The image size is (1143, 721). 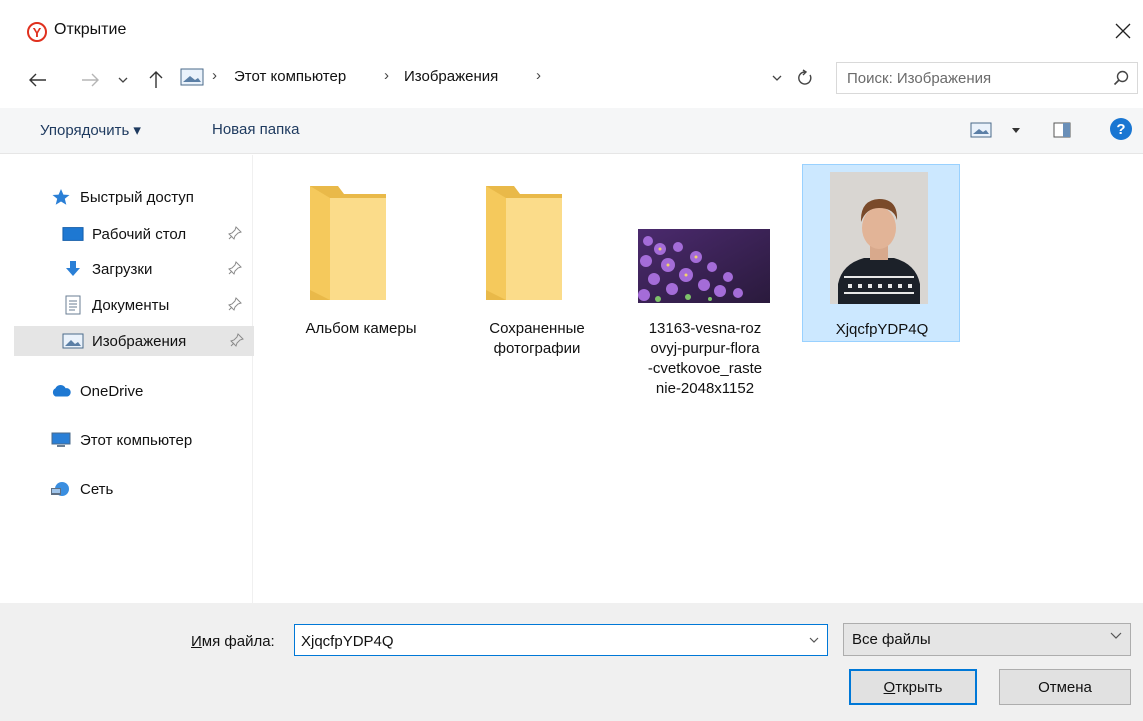 What do you see at coordinates (361, 328) in the screenshot?
I see `file-name: Альбом камеры` at bounding box center [361, 328].